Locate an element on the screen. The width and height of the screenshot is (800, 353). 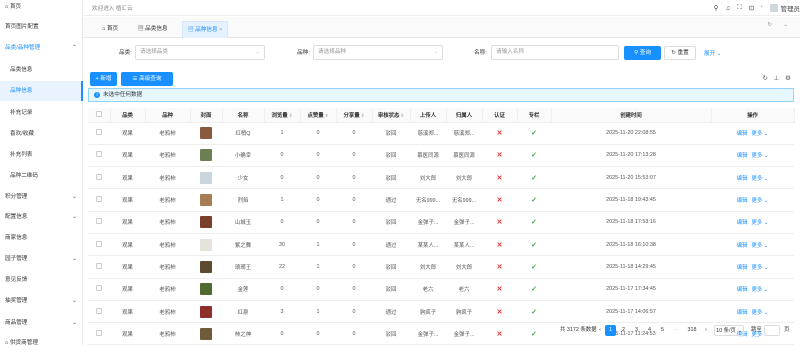
user-name: 管理员 is located at coordinates (790, 8).